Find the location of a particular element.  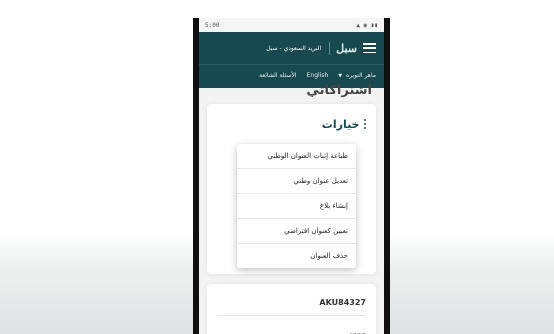

menu-item-print-proof: طباعة إثبات العنوان الوطني is located at coordinates (296, 156).